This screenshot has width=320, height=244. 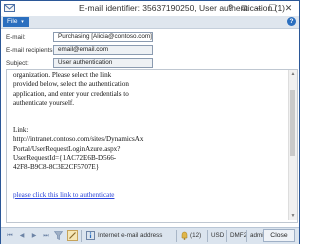 I want to click on currency-status: USD, so click(x=217, y=235).